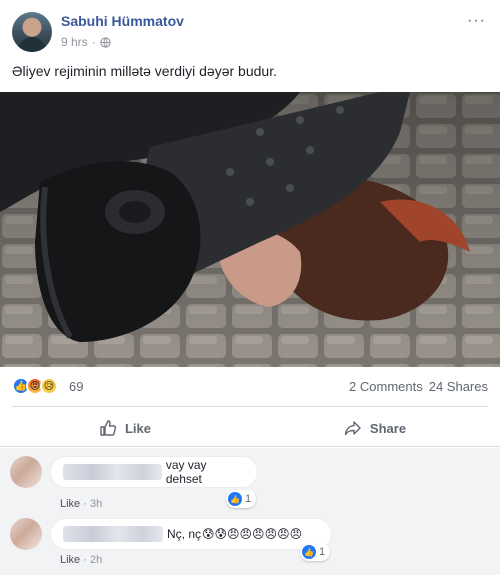 This screenshot has width=500, height=575. What do you see at coordinates (476, 21) in the screenshot?
I see `more-options-button: ···` at bounding box center [476, 21].